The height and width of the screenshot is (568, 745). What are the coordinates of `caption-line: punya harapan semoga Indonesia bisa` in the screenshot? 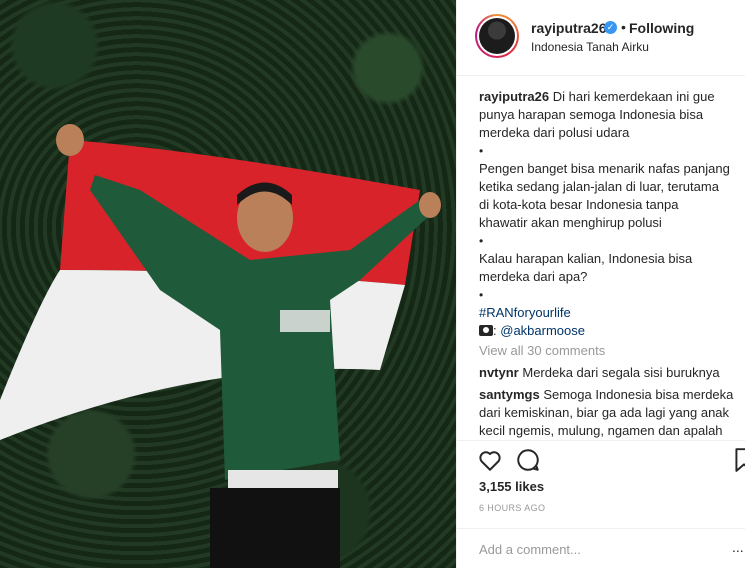 It's located at (591, 114).